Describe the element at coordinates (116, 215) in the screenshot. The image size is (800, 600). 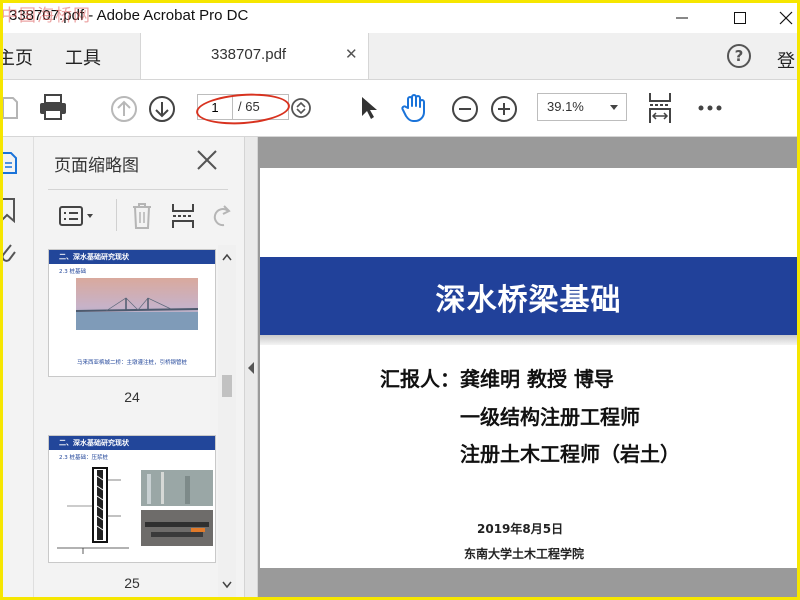
I see `toolbar-separator` at that location.